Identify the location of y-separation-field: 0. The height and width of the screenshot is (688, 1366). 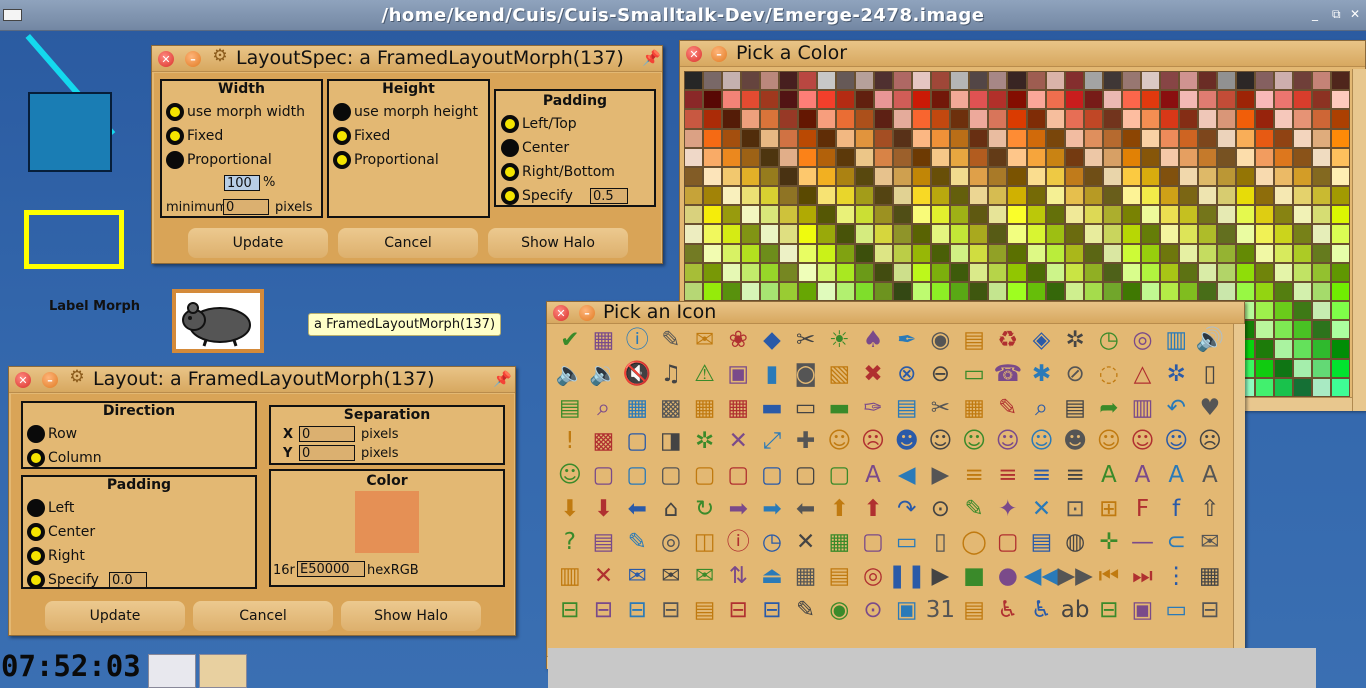
(327, 453).